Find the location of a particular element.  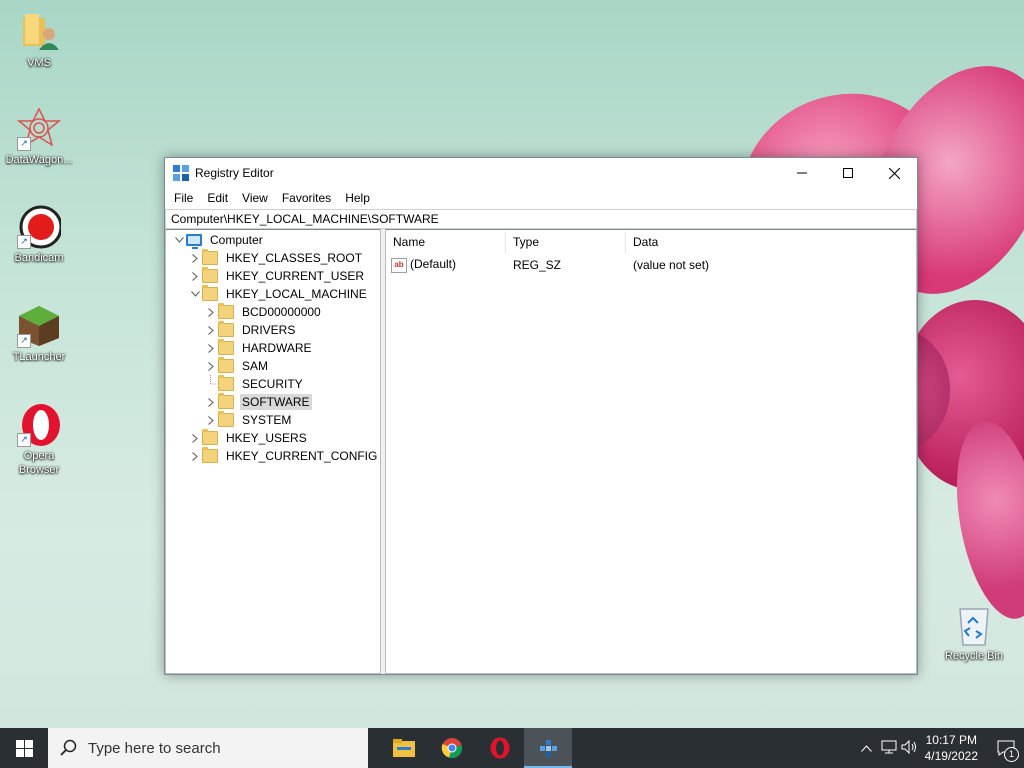

volume-button is located at coordinates (910, 748).